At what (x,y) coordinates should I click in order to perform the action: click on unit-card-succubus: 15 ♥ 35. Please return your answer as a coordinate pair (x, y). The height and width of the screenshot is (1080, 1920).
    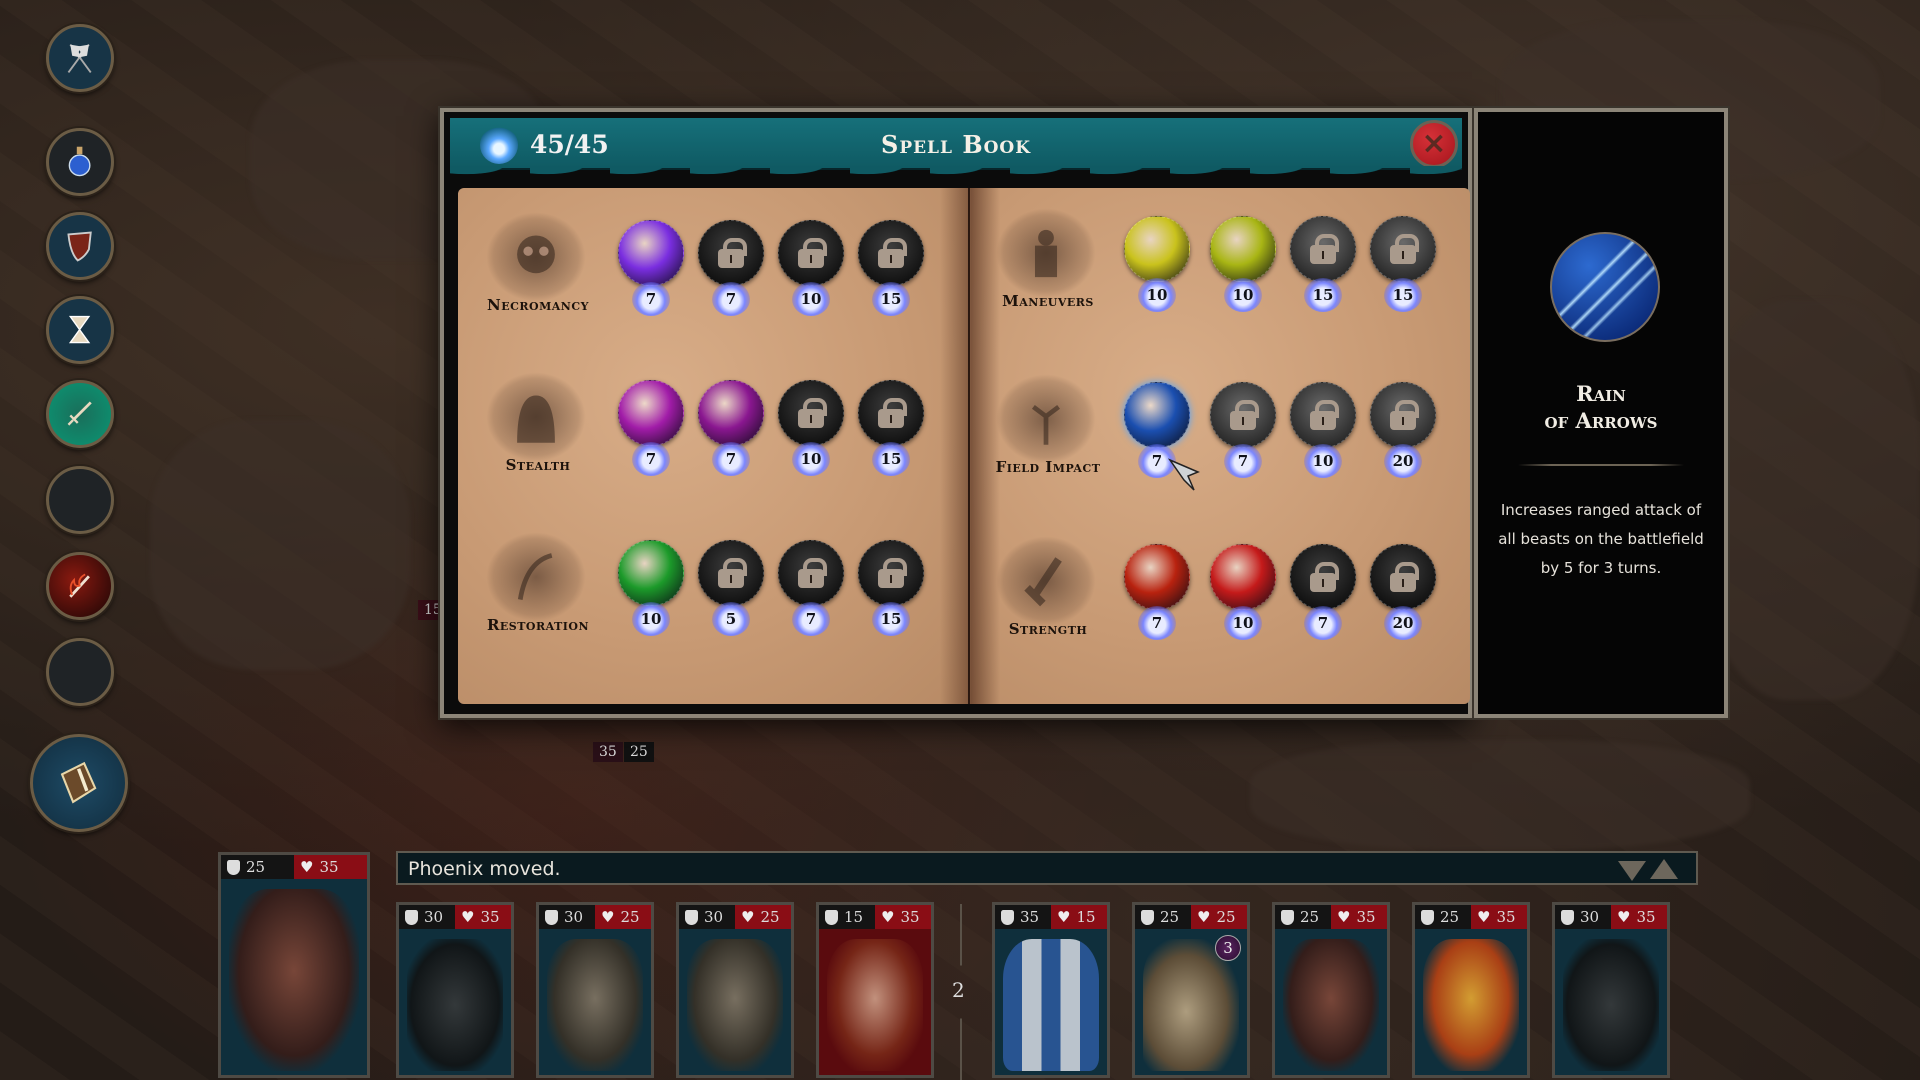
    Looking at the image, I should click on (875, 990).